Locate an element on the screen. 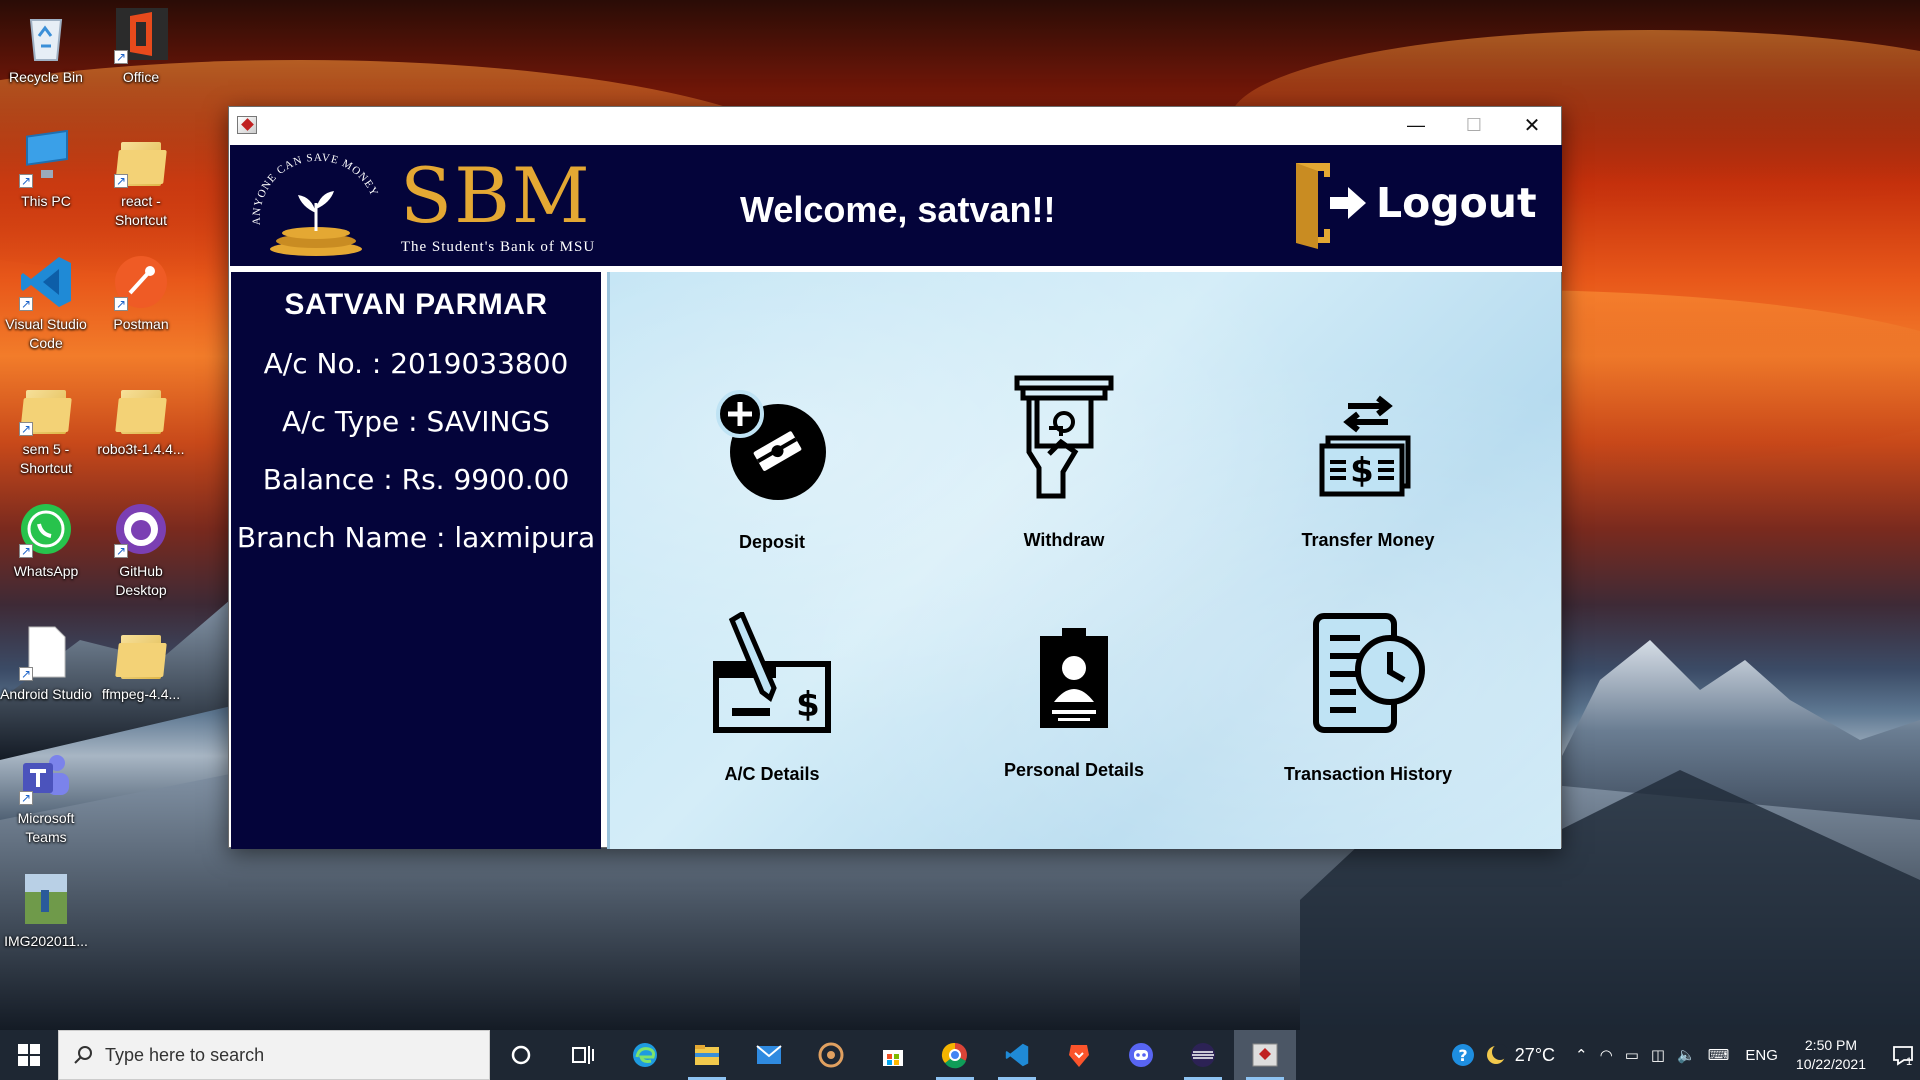 The height and width of the screenshot is (1080, 1920). minimize-button: — is located at coordinates (1416, 125).